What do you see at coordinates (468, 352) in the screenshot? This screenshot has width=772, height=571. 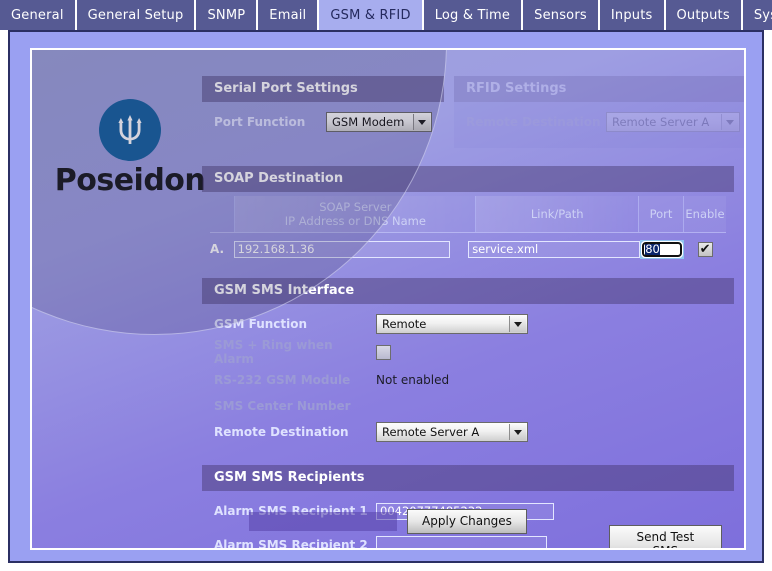 I see `sms-ring-alarm-row: SMS + Ring when Alarm ✔` at bounding box center [468, 352].